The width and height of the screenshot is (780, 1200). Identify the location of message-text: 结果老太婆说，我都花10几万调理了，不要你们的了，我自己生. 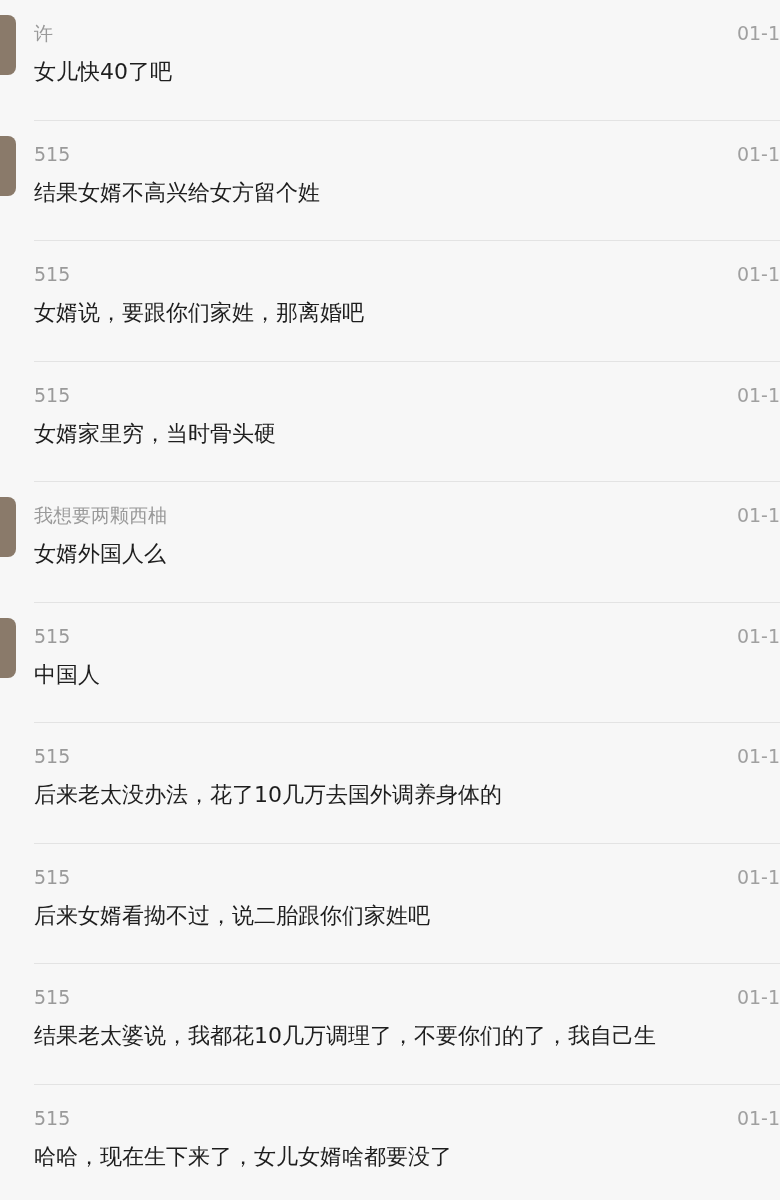
(345, 1036).